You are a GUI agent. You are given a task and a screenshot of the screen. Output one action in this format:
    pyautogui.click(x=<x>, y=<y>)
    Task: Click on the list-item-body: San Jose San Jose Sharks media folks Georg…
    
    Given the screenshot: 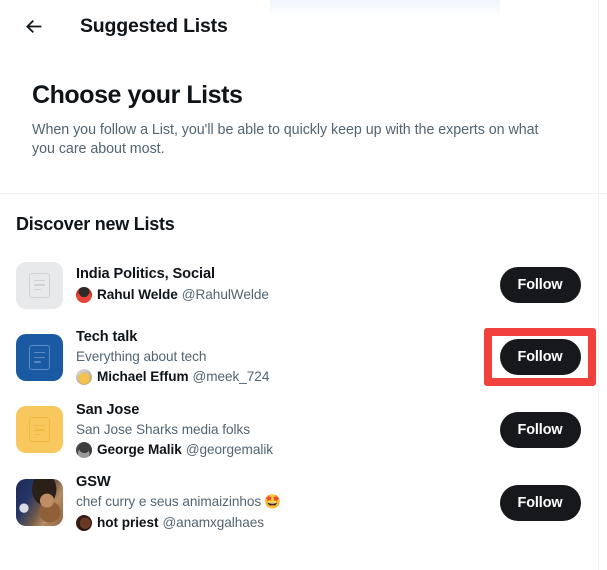 What is the action you would take?
    pyautogui.click(x=273, y=430)
    